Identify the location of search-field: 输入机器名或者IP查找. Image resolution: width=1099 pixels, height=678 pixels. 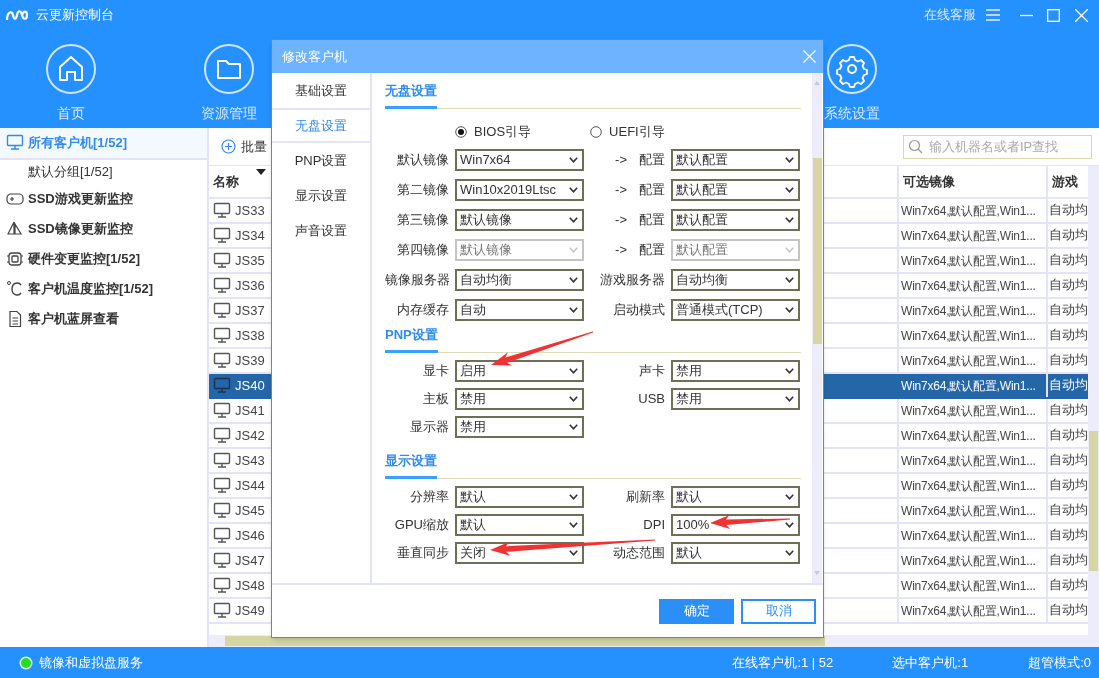
(997, 146).